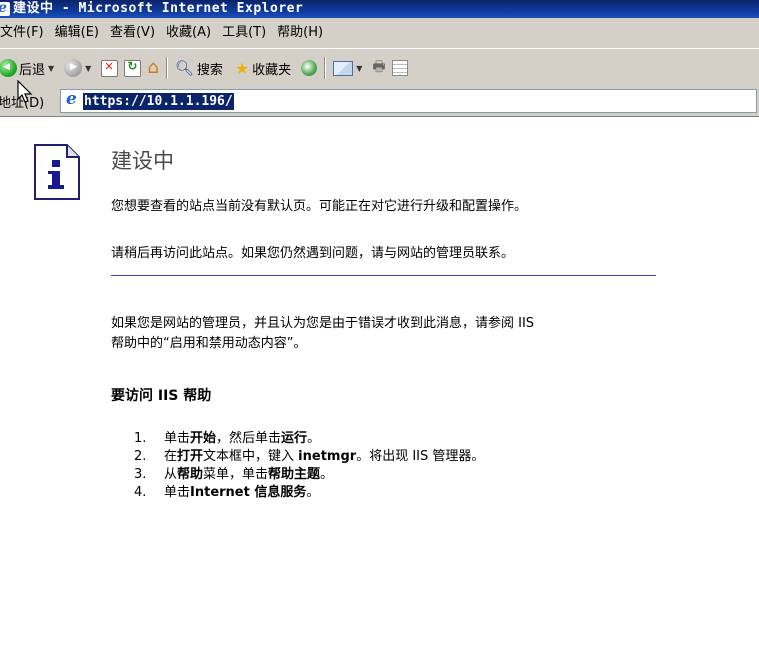 This screenshot has width=759, height=663. What do you see at coordinates (313, 253) in the screenshot?
I see `message-paragraph-2: 请稍后再访问此站点。如果您仍然遇到问题，请与网站的管理员联系。` at bounding box center [313, 253].